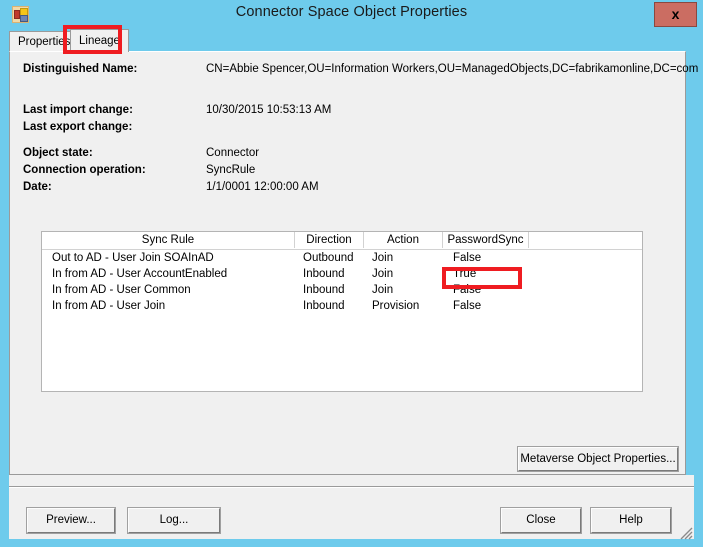 This screenshot has width=703, height=547. Describe the element at coordinates (99, 40) in the screenshot. I see `tab-lineage: Lineage` at that location.